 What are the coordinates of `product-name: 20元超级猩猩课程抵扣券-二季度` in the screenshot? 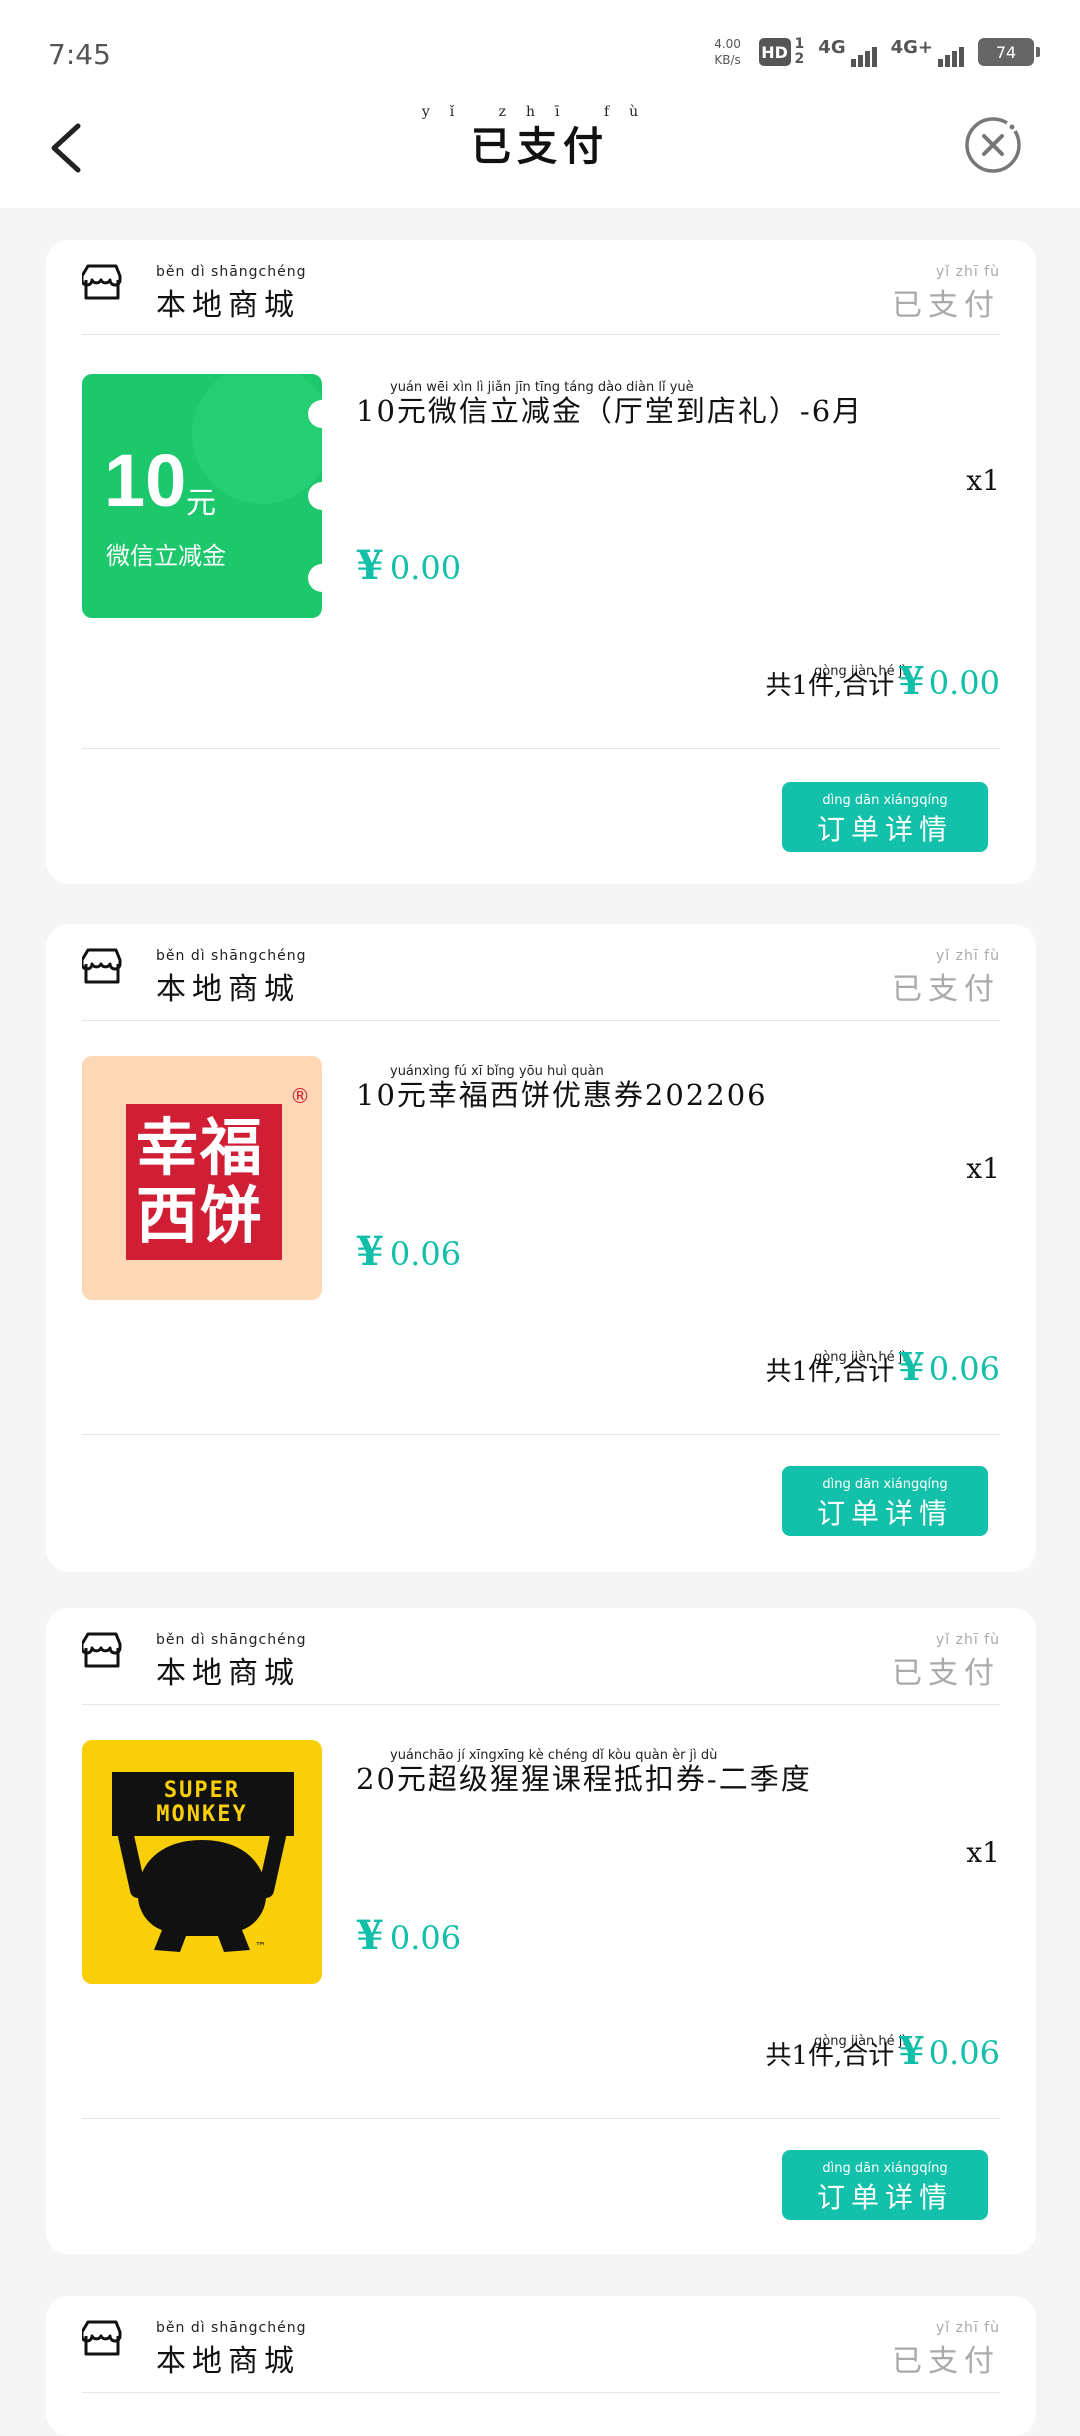 It's located at (584, 1777).